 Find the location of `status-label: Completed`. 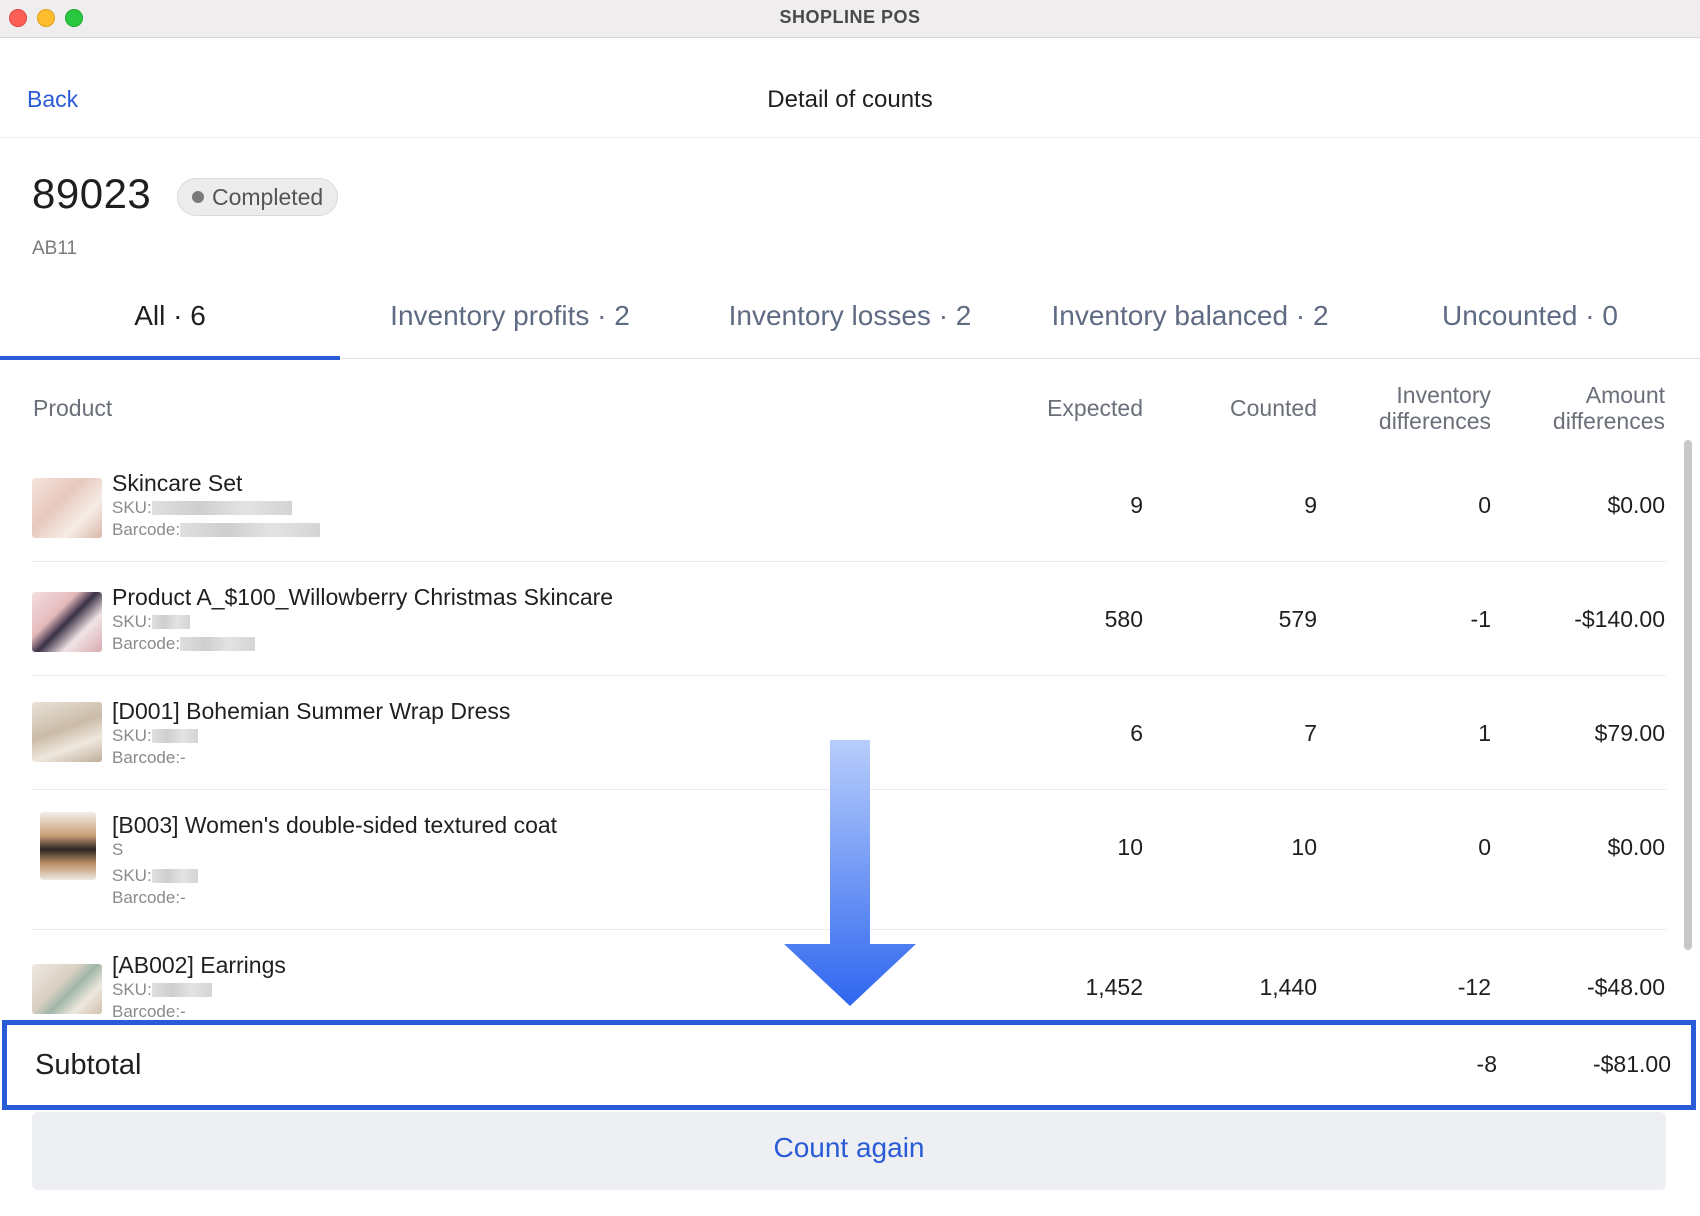

status-label: Completed is located at coordinates (268, 196).